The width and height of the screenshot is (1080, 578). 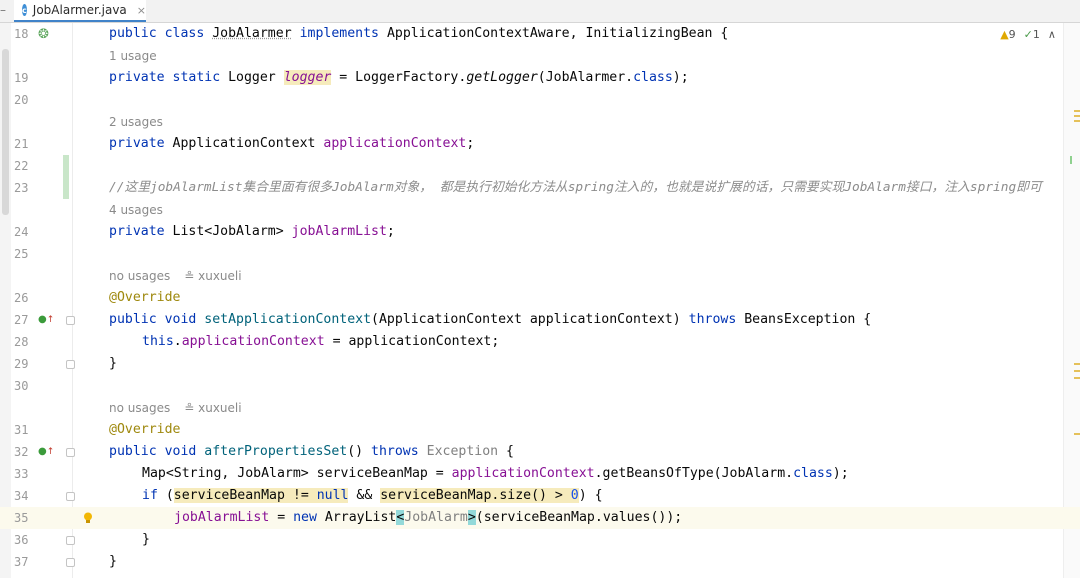 I want to click on line-number: 18, so click(x=21, y=34).